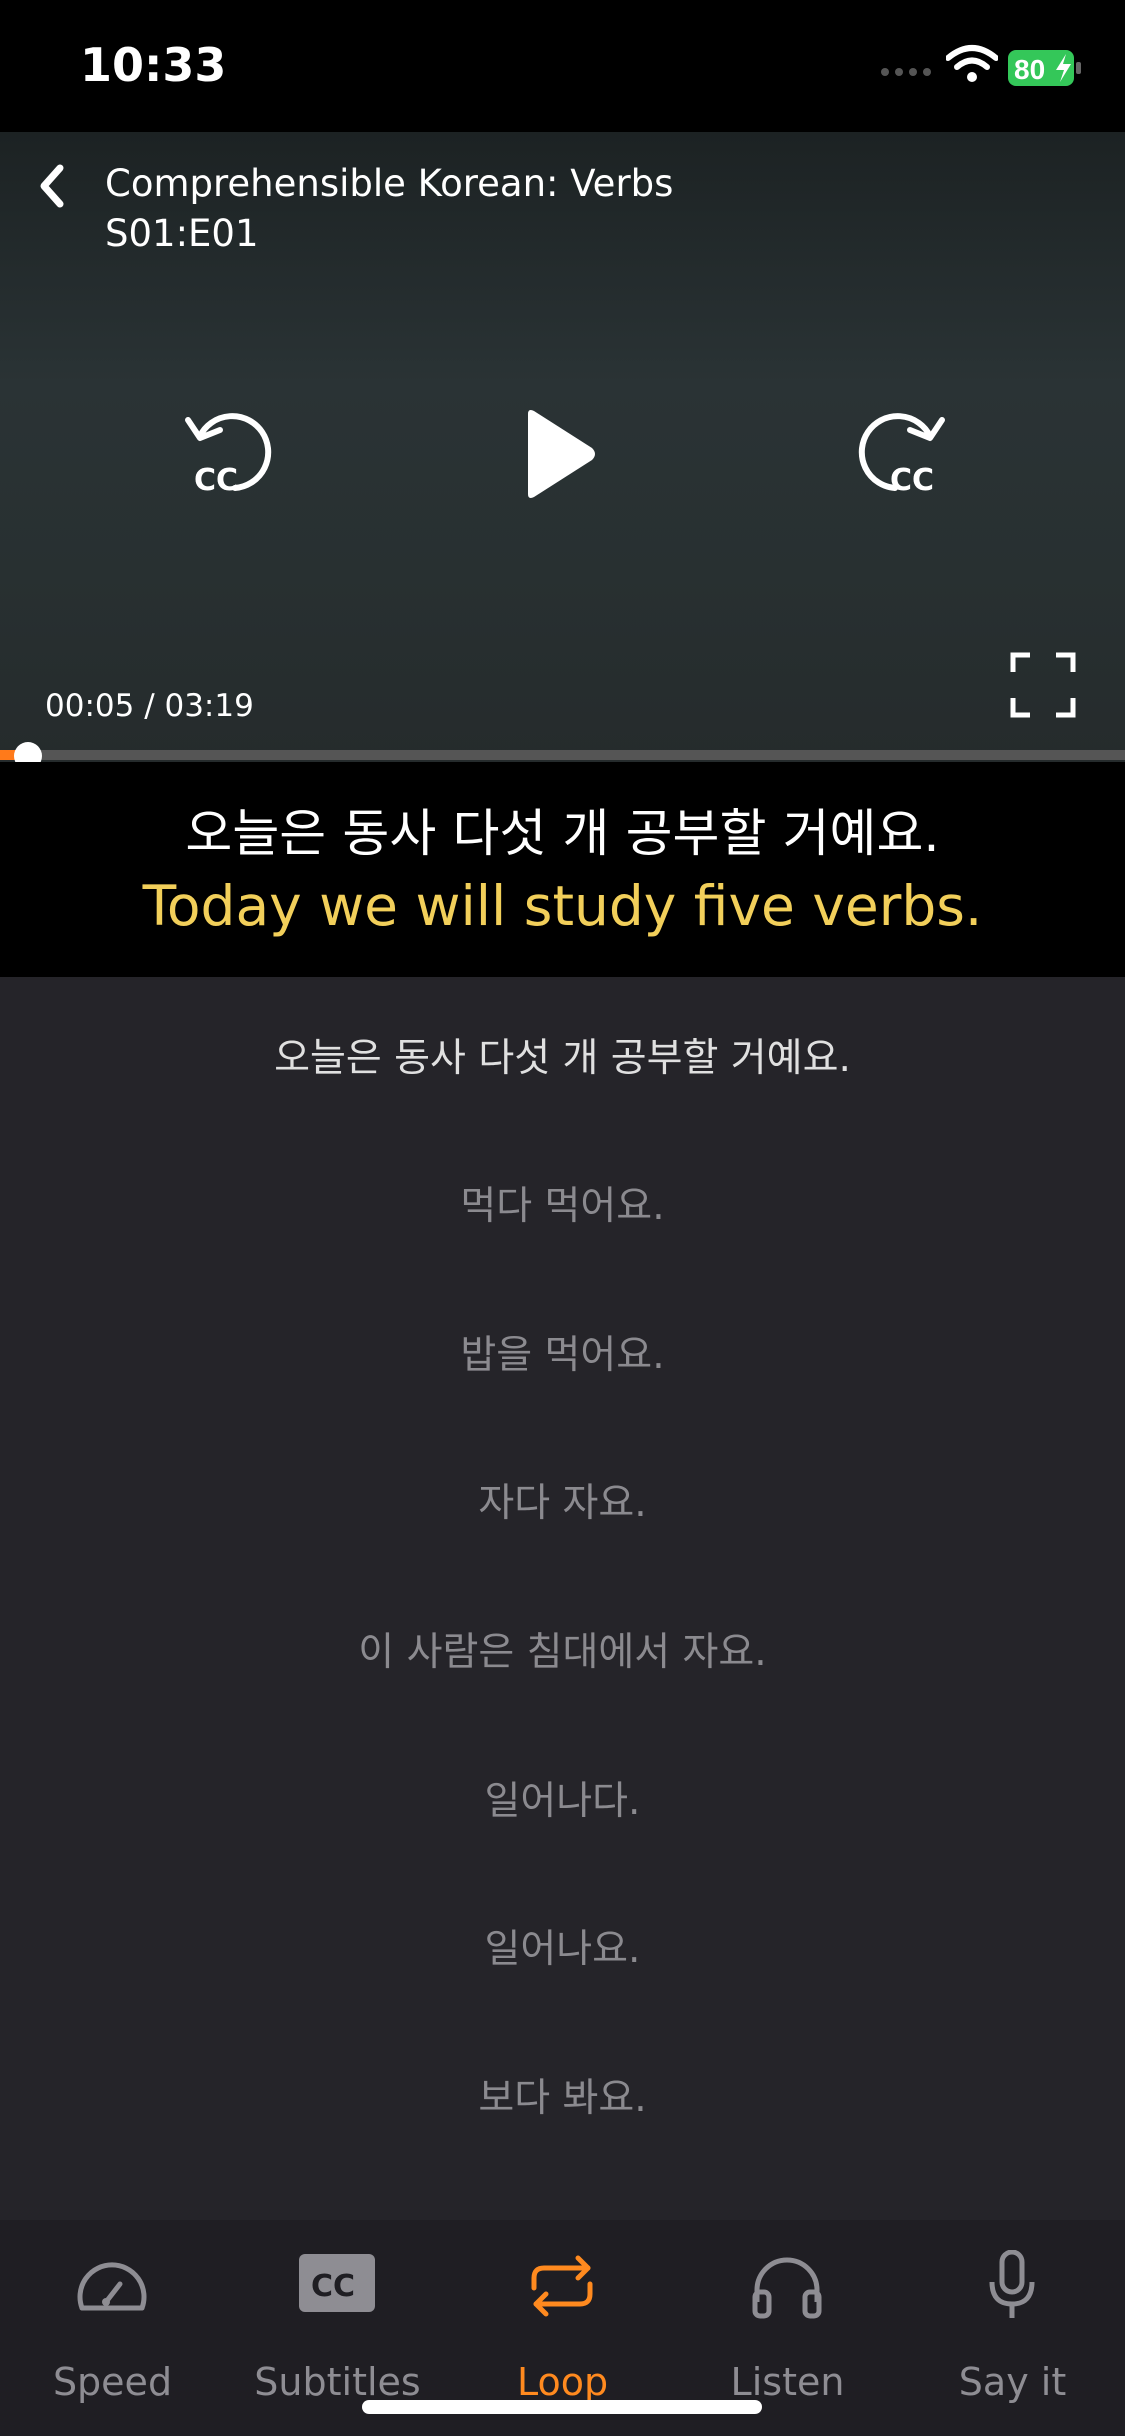 This screenshot has height=2436, width=1125. What do you see at coordinates (562, 1203) in the screenshot?
I see `transcript-line: 먹다 먹어요.` at bounding box center [562, 1203].